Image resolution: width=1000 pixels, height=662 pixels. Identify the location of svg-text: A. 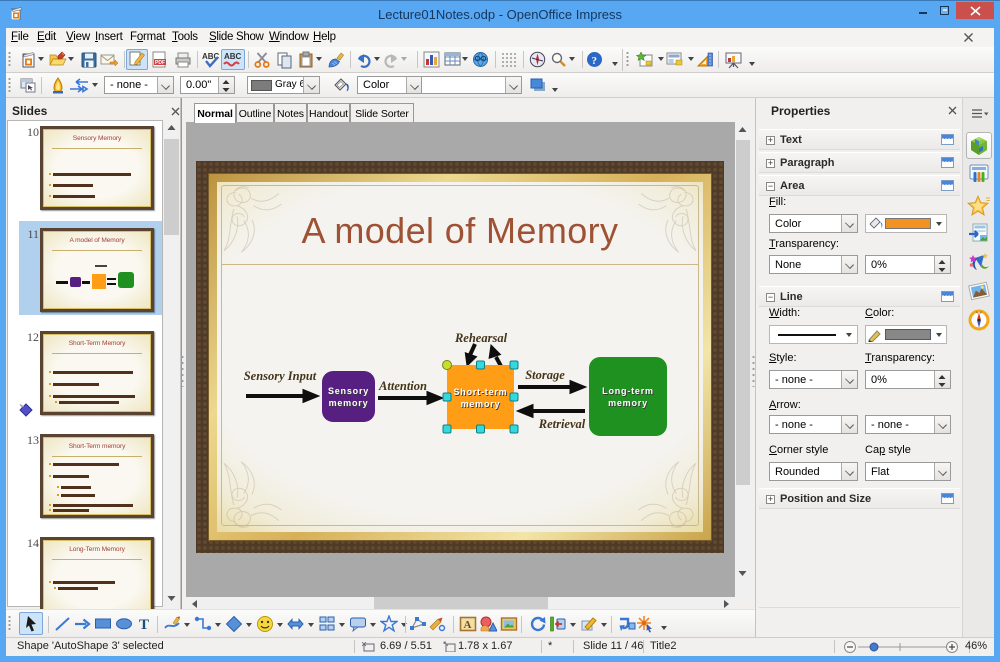
(468, 625).